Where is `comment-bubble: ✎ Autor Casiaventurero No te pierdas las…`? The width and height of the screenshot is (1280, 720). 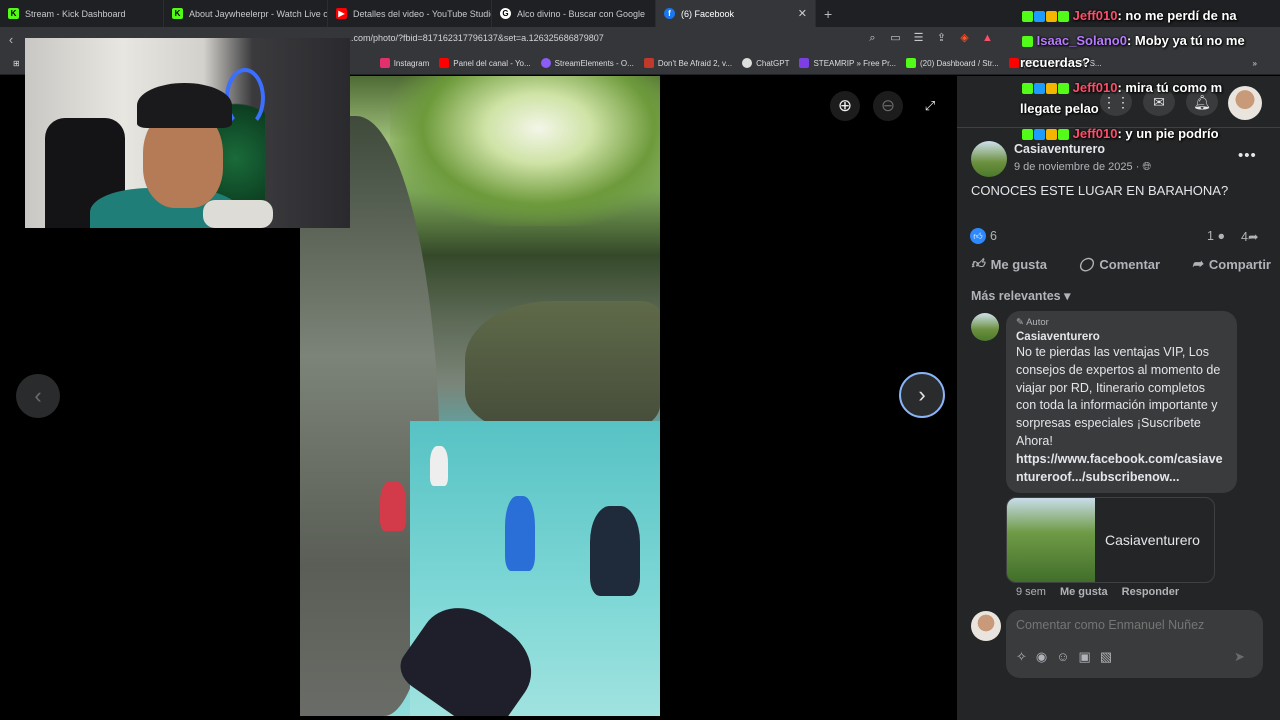 comment-bubble: ✎ Autor Casiaventurero No te pierdas las… is located at coordinates (1121, 402).